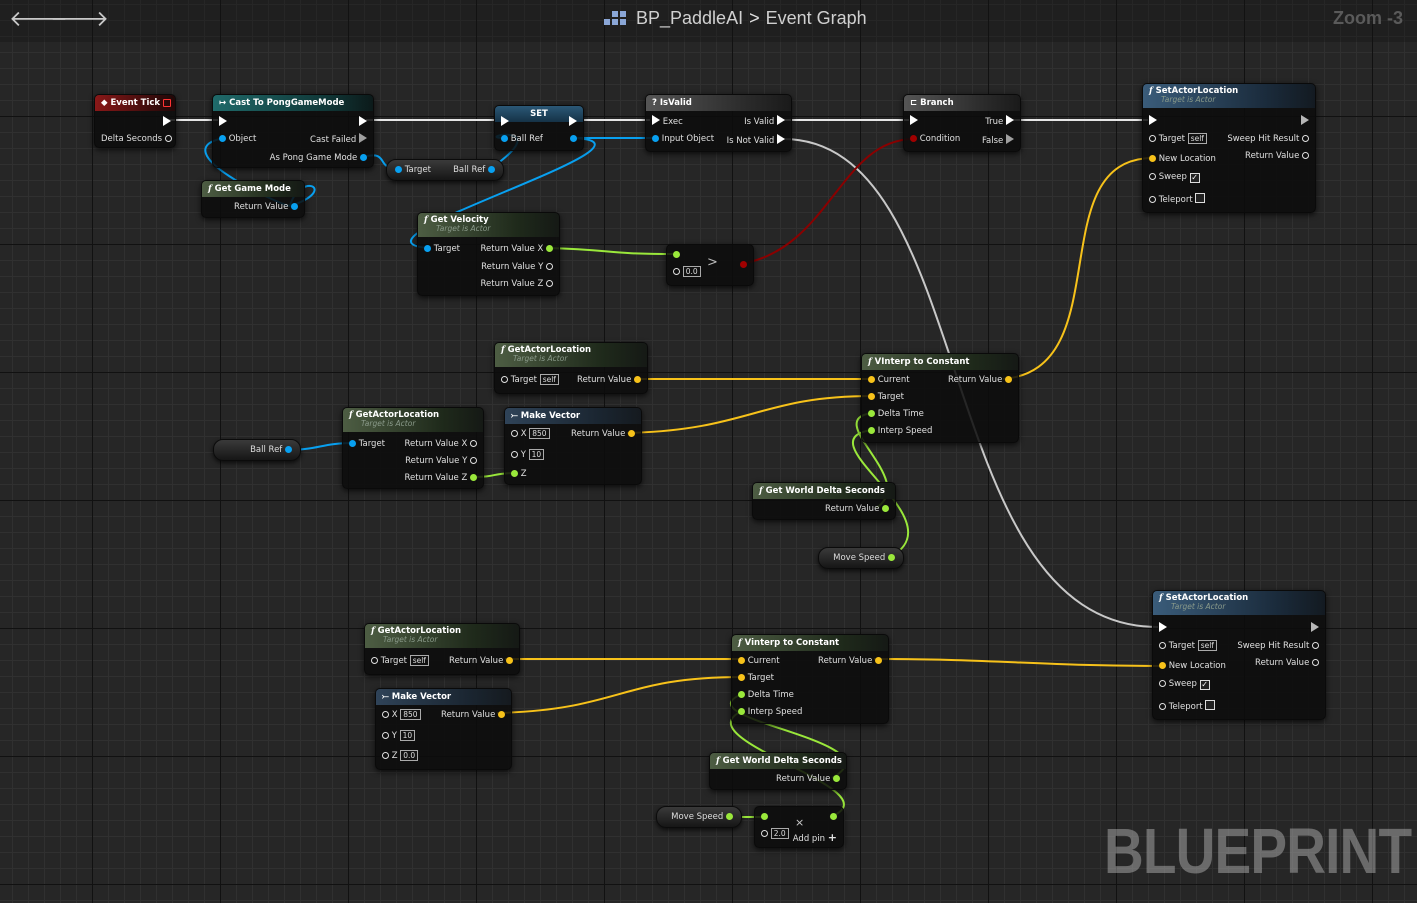  Describe the element at coordinates (338, 139) in the screenshot. I see `cast-failed-pin: Cast Failed` at that location.